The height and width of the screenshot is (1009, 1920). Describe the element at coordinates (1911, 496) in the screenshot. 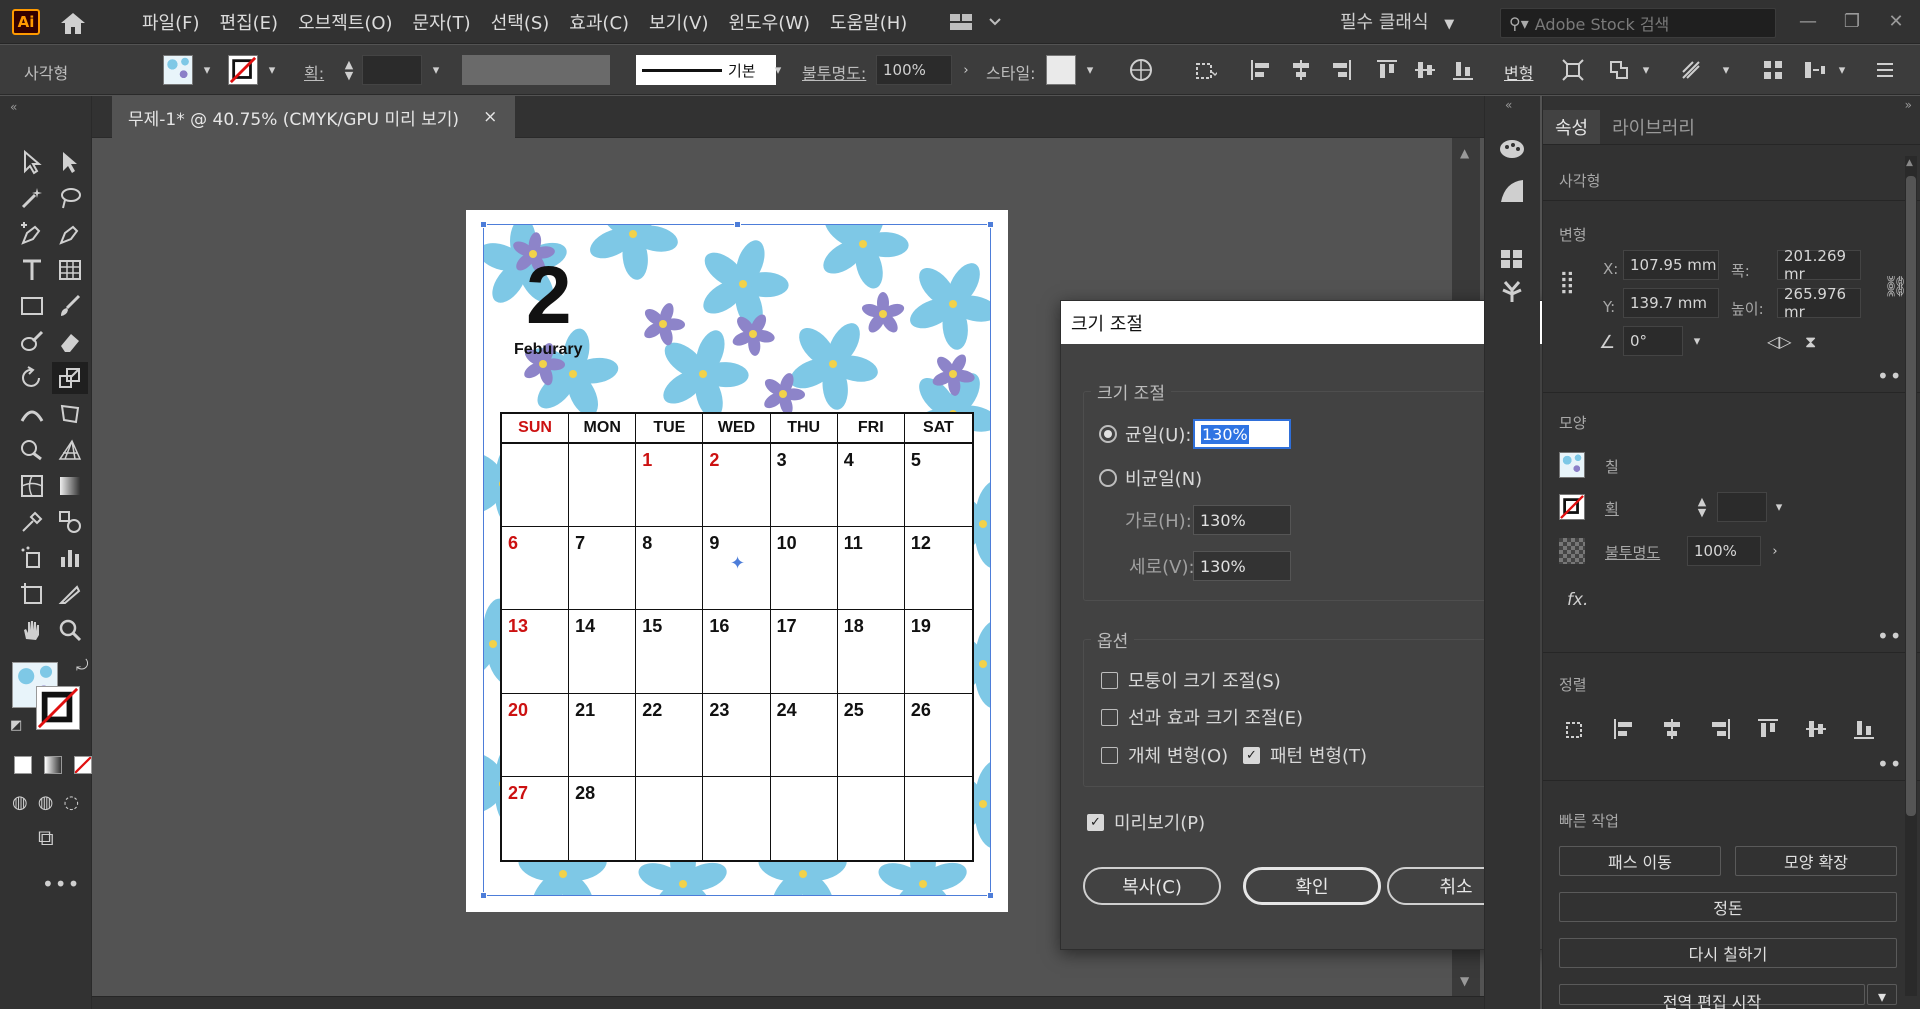

I see `scroll-thumb` at that location.